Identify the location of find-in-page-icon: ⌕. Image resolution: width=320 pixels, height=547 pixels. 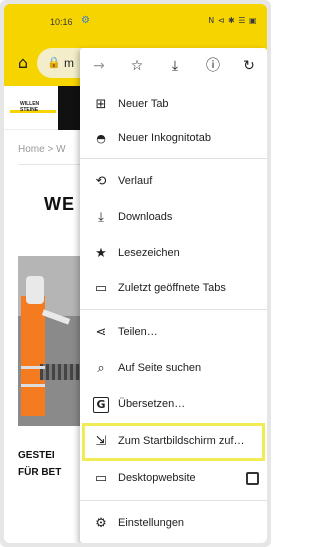
(101, 368).